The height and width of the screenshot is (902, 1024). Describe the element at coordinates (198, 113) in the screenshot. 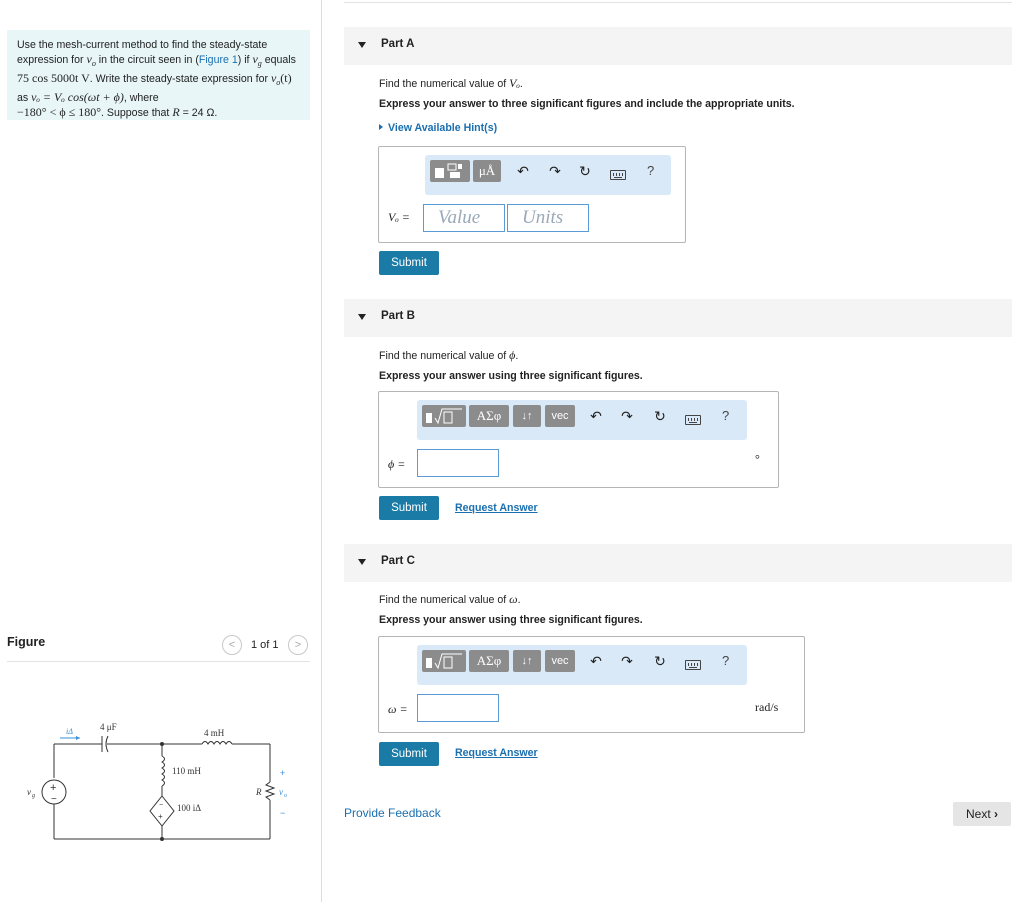

I see `problem-text: = 24 Ω.` at that location.